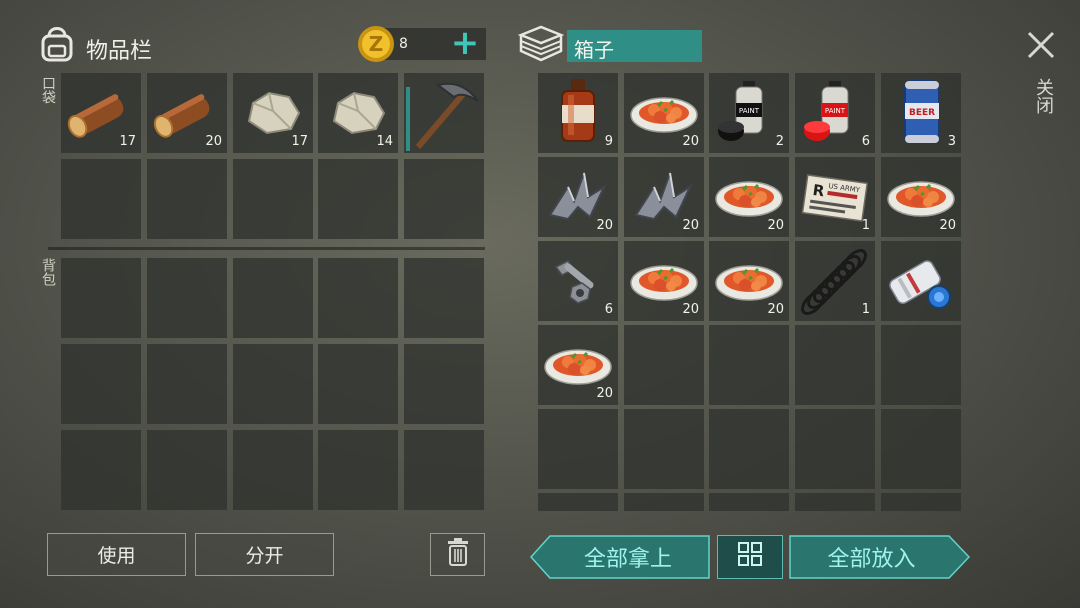 This screenshot has width=1080, height=608. What do you see at coordinates (749, 113) in the screenshot?
I see `chest-slot: PAINT 2` at bounding box center [749, 113].